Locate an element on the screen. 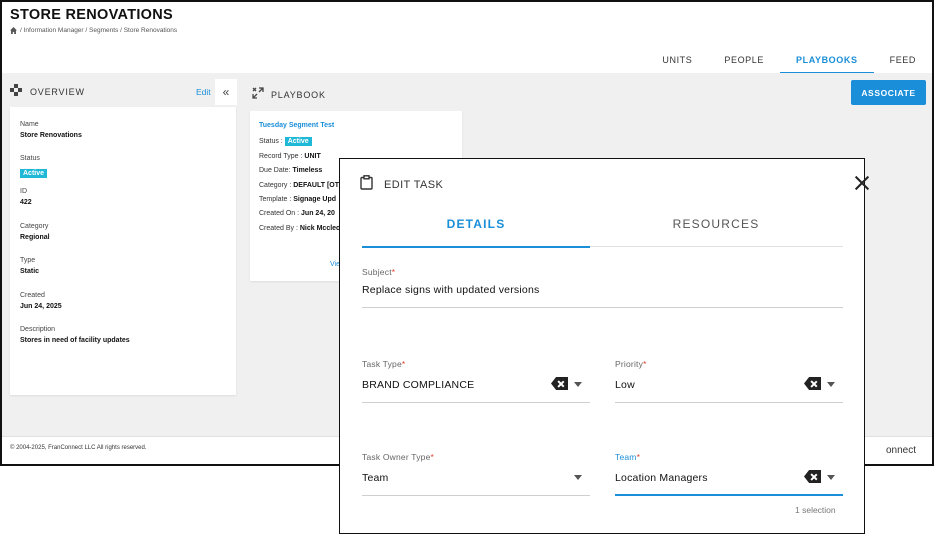 The height and width of the screenshot is (534, 934). playbook-row: Record Type : UNIT is located at coordinates (290, 156).